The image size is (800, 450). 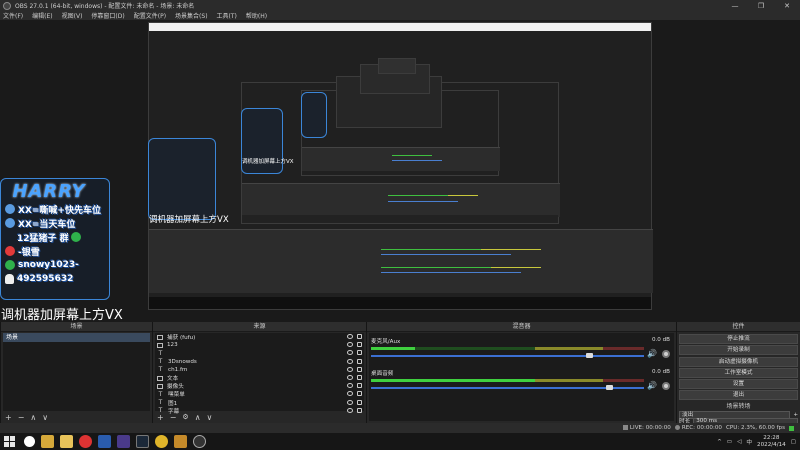 I want to click on controls-dock-title: 控件, so click(x=738, y=327).